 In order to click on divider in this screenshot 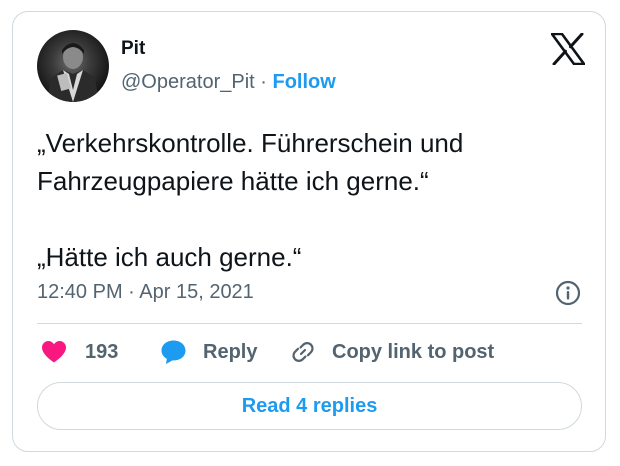, I will do `click(309, 323)`.